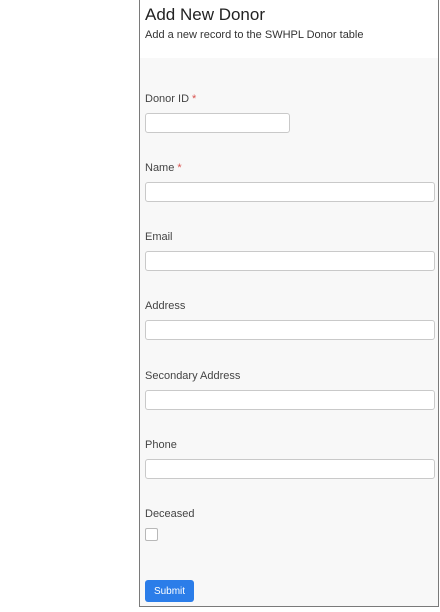  What do you see at coordinates (290, 192) in the screenshot?
I see `name-input` at bounding box center [290, 192].